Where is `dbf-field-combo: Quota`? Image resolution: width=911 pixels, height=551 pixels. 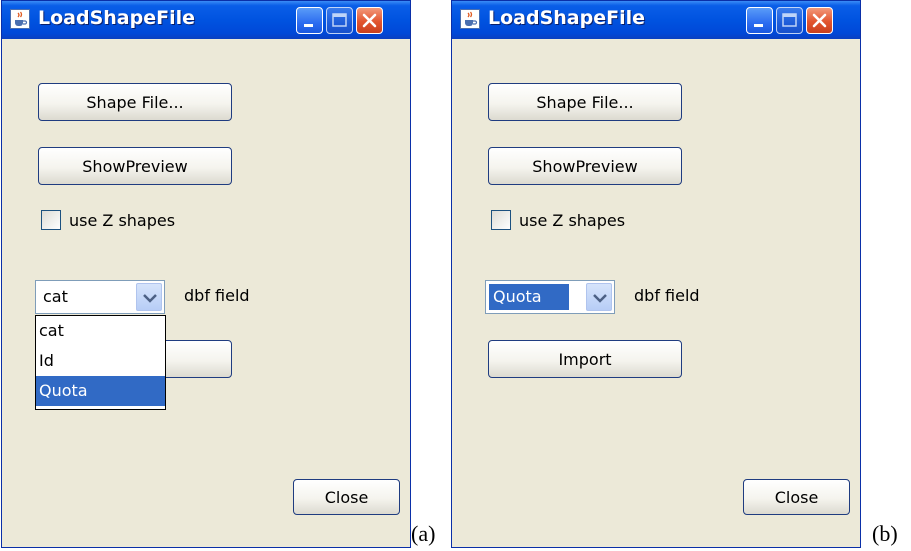
dbf-field-combo: Quota is located at coordinates (550, 297).